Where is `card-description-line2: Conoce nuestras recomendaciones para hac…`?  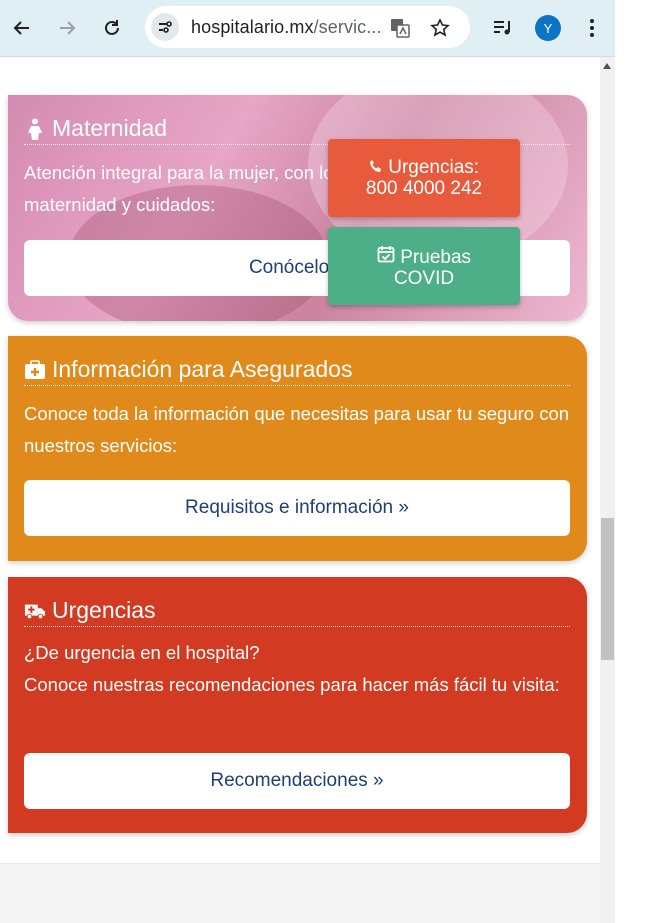 card-description-line2: Conoce nuestras recomendaciones para hac… is located at coordinates (292, 684).